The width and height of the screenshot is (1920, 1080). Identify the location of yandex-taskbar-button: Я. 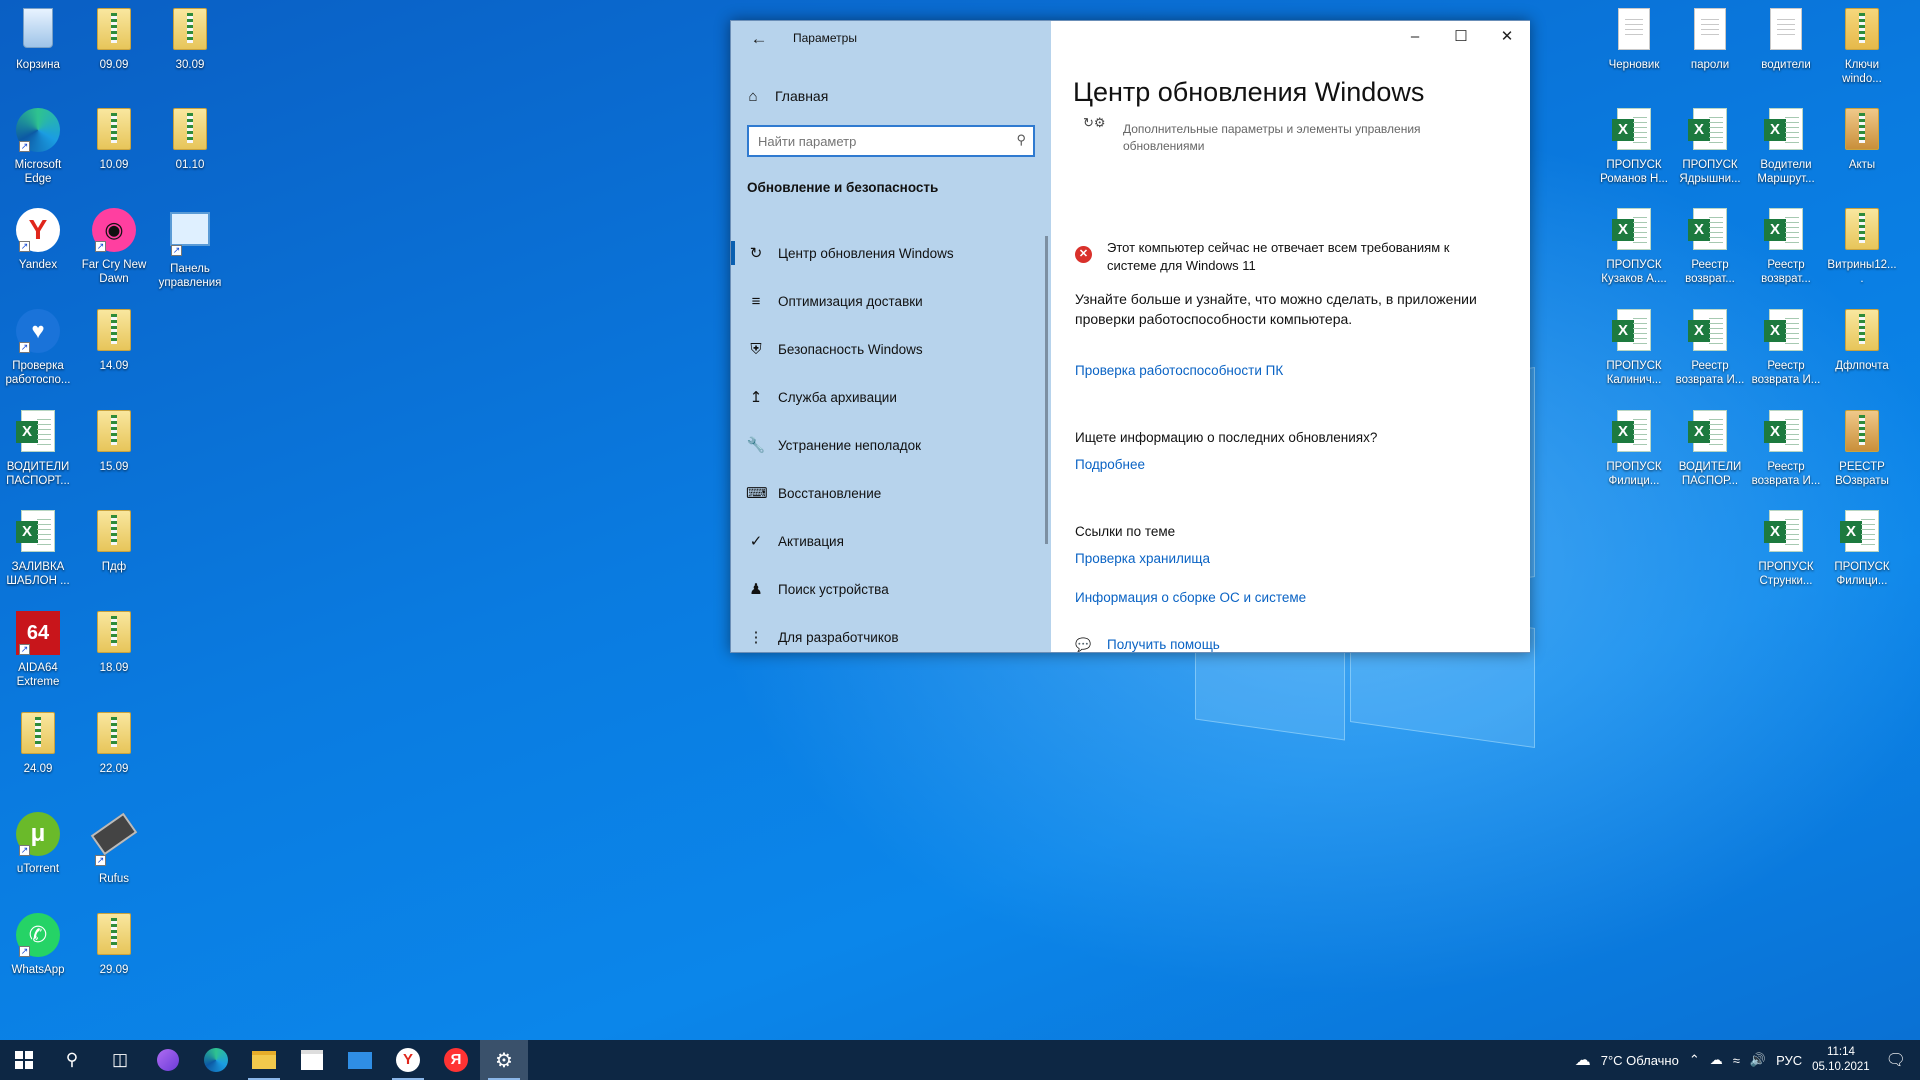
(456, 1060).